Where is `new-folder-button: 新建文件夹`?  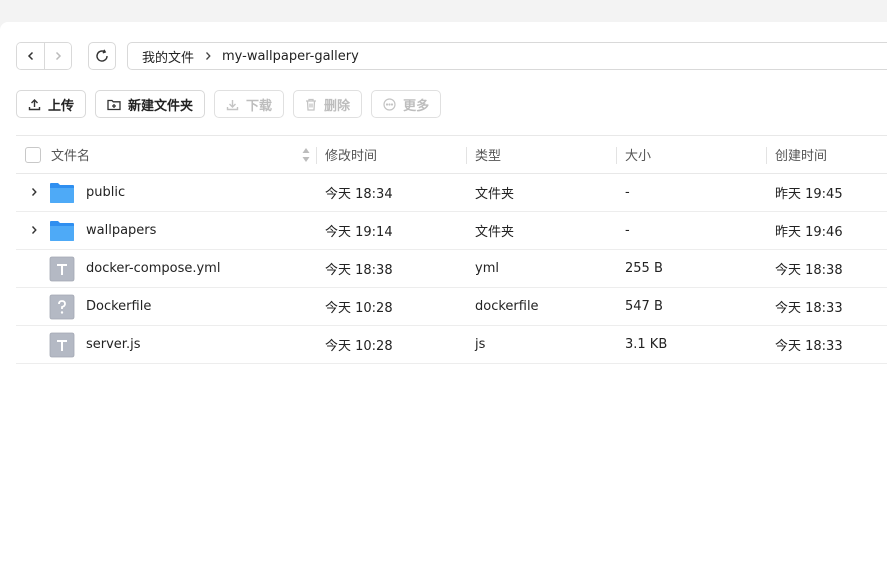 new-folder-button: 新建文件夹 is located at coordinates (150, 104).